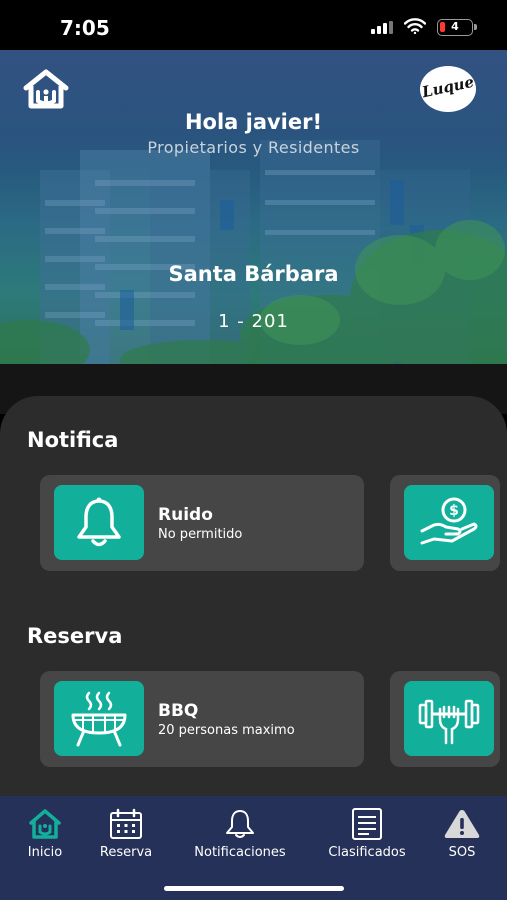 This screenshot has width=507, height=900. Describe the element at coordinates (185, 515) in the screenshot. I see `card-title: Ruido` at that location.